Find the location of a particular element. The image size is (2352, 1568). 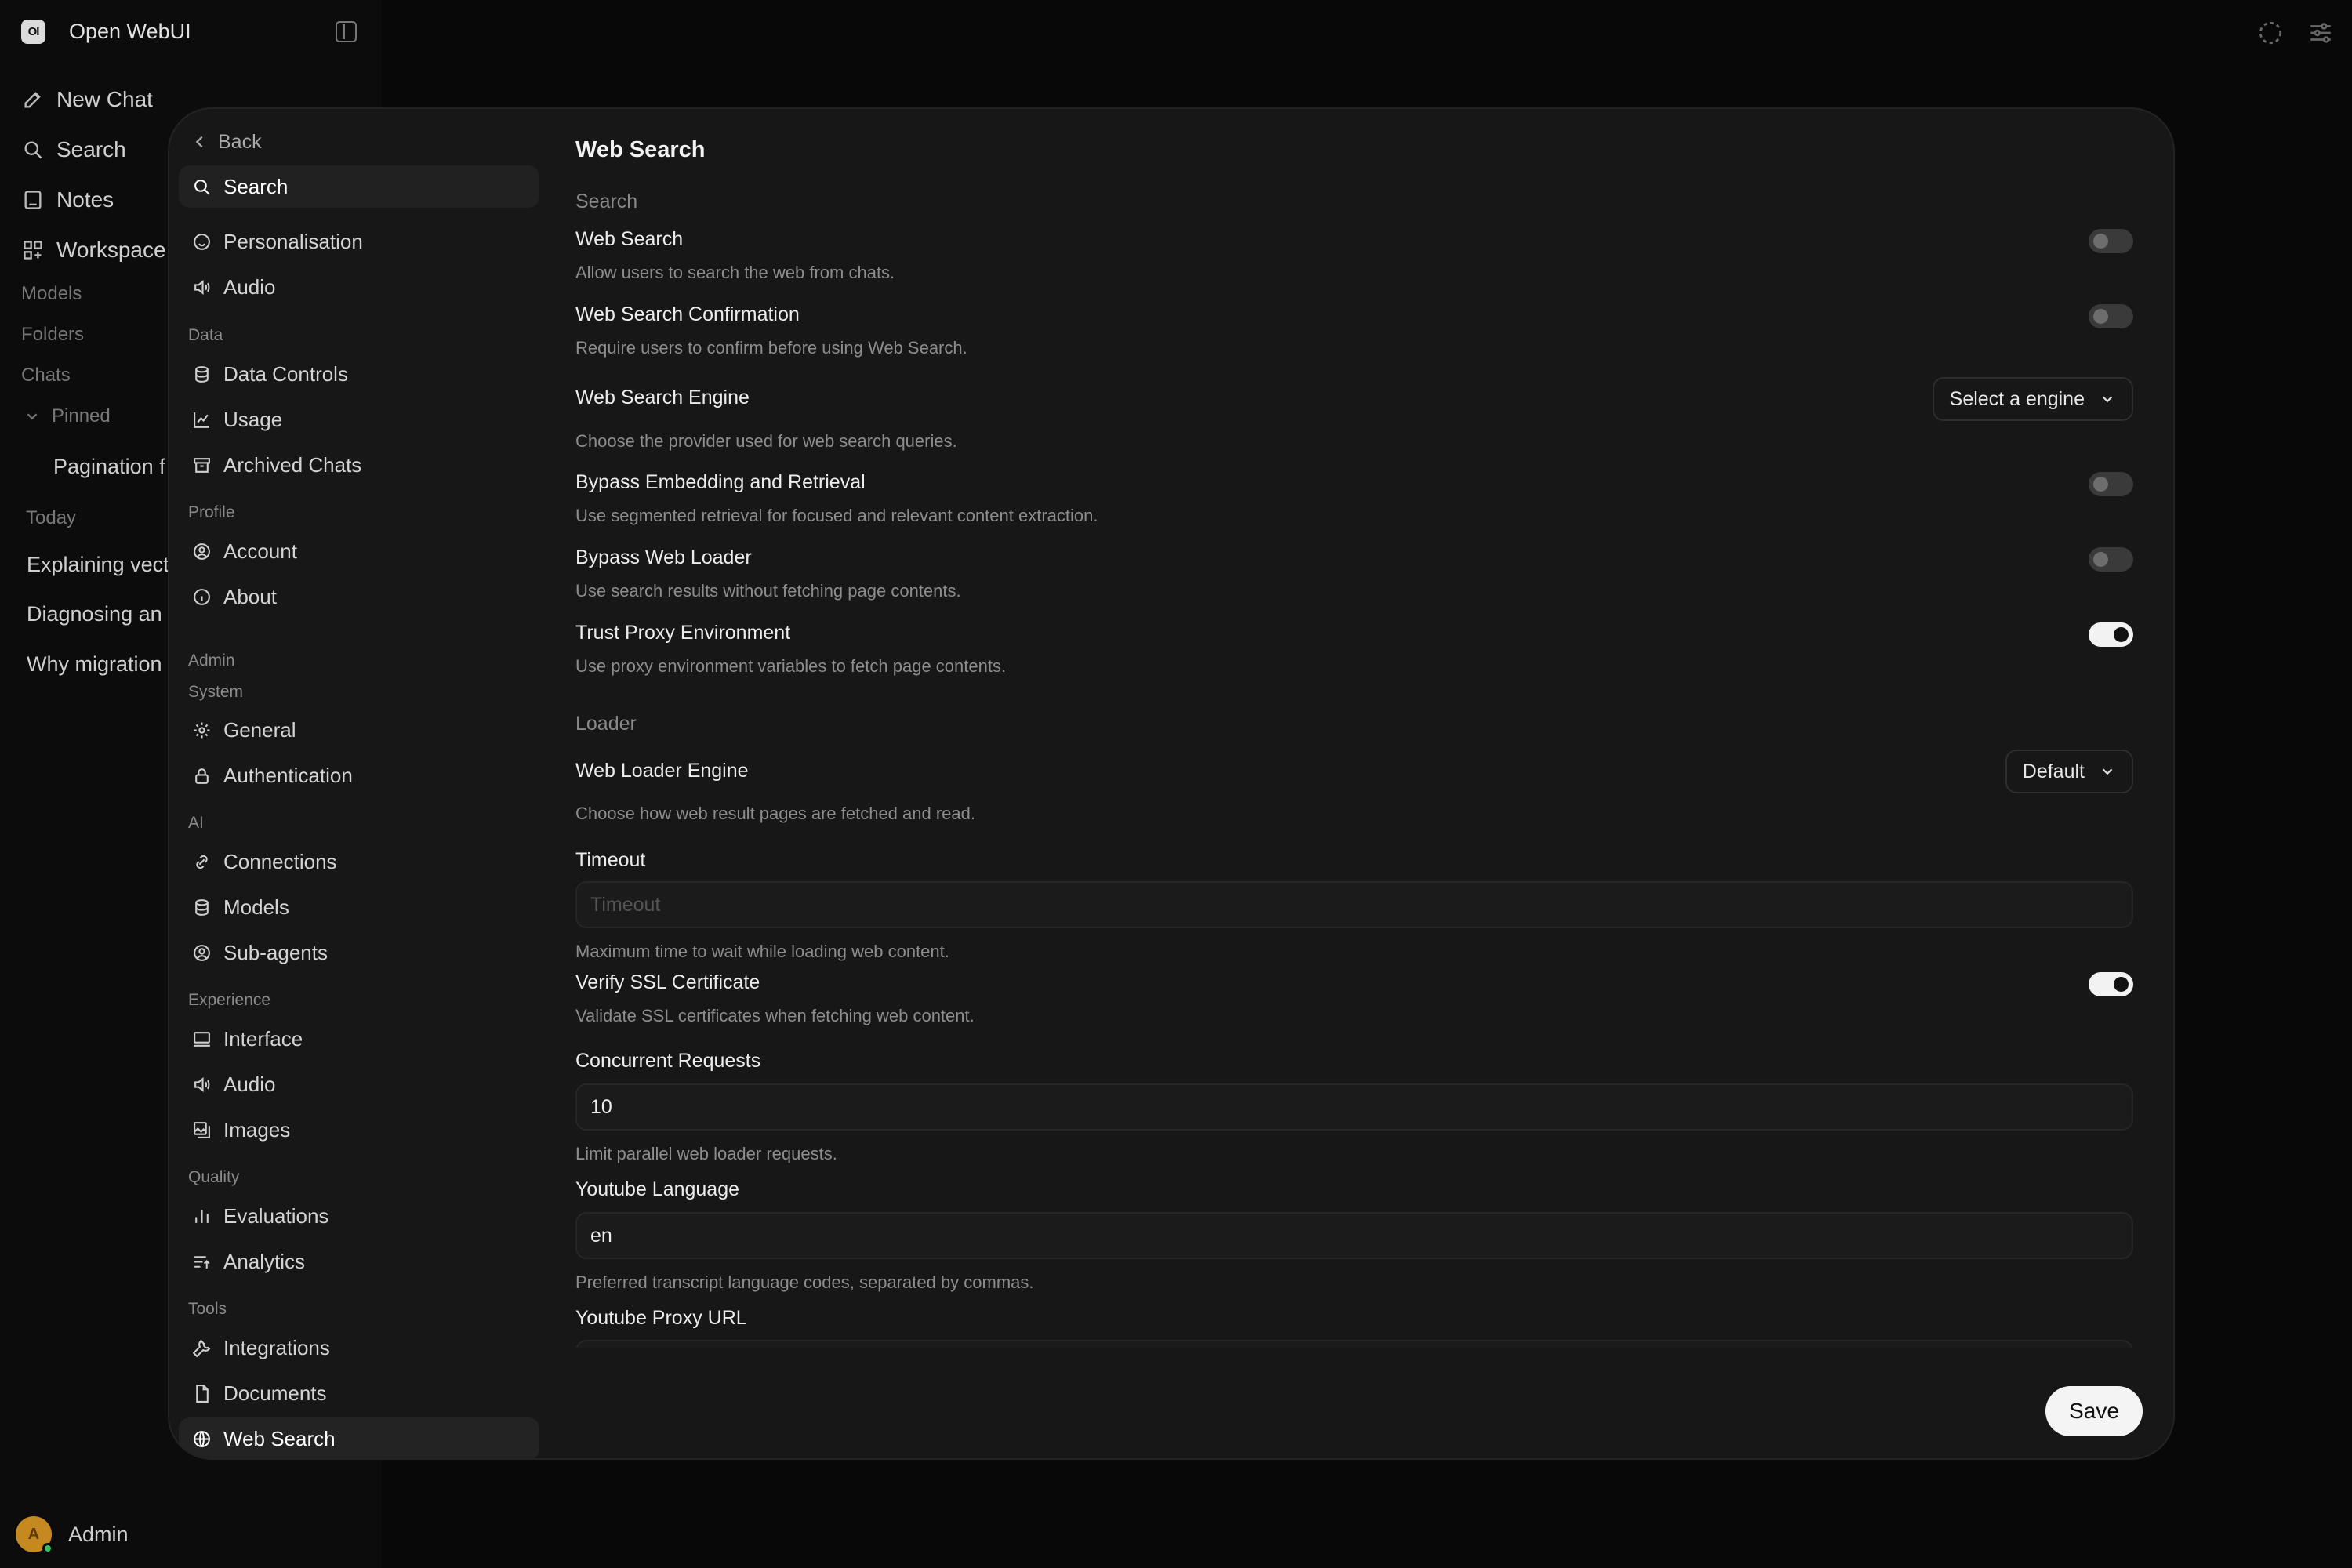

chats-section: Chats is located at coordinates (46, 376).